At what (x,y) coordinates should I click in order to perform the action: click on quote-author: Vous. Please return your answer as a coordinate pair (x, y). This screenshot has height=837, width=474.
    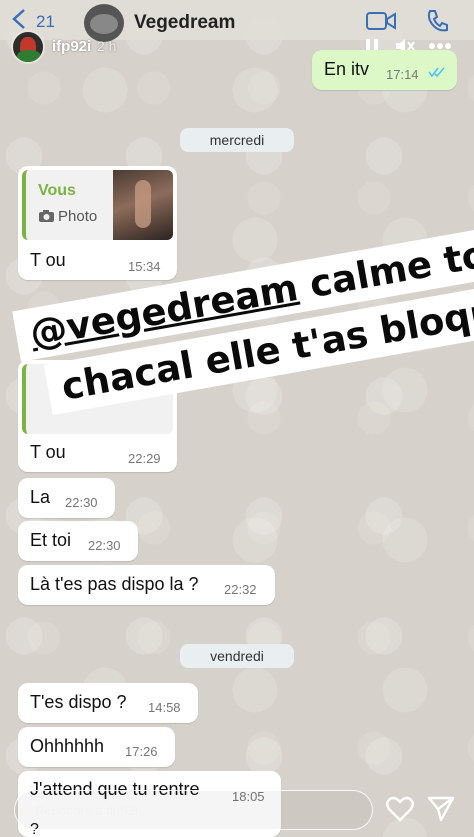
    Looking at the image, I should click on (57, 190).